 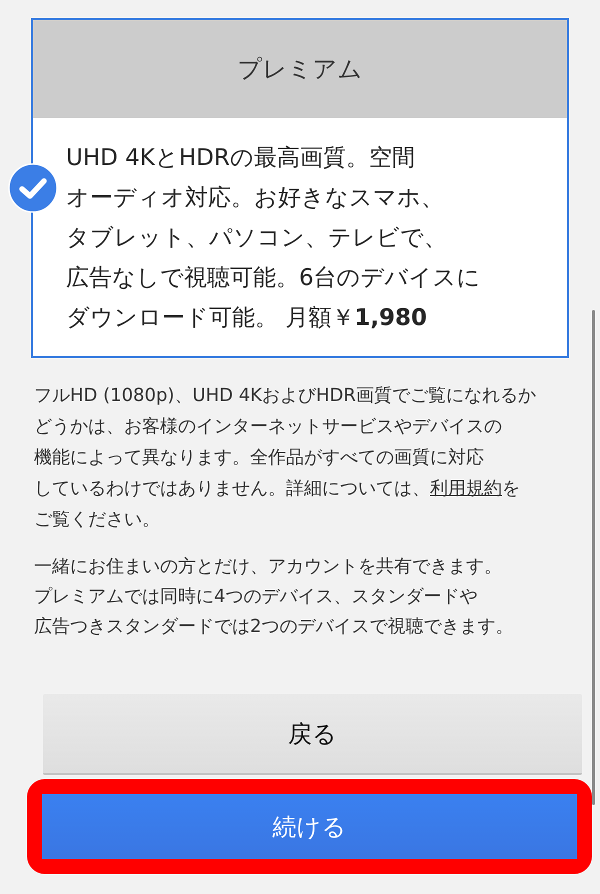 What do you see at coordinates (466, 488) in the screenshot?
I see `terms-link: 利用規約` at bounding box center [466, 488].